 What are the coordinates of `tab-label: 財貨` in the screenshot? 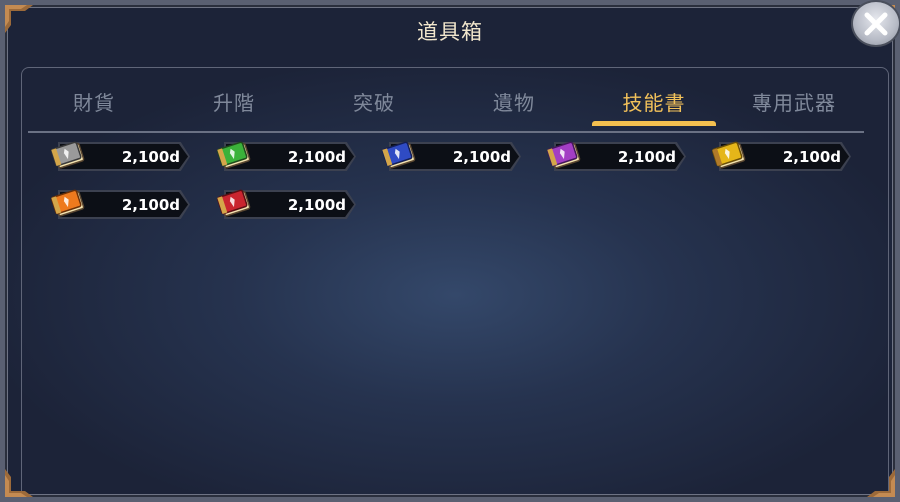 It's located at (94, 103).